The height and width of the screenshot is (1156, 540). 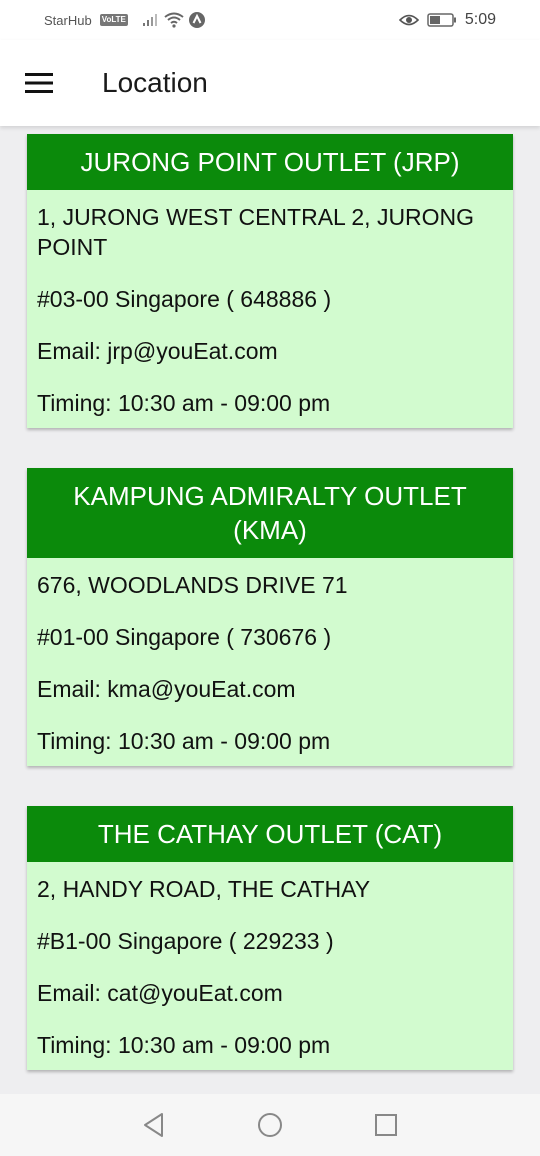 I want to click on app-bar: Location, so click(x=270, y=83).